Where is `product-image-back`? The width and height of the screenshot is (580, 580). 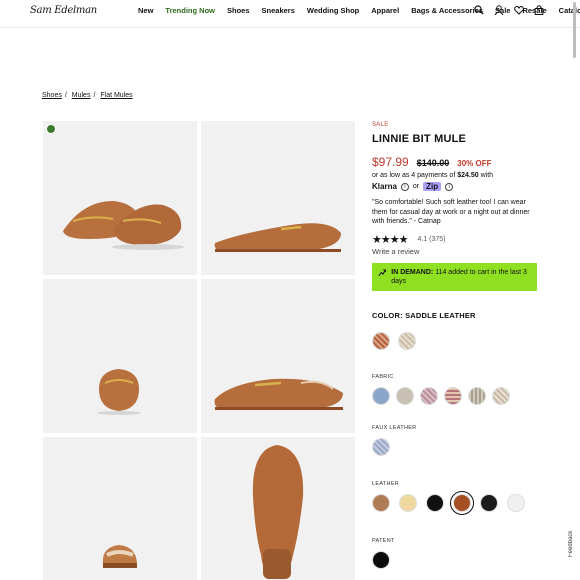 product-image-back is located at coordinates (120, 508).